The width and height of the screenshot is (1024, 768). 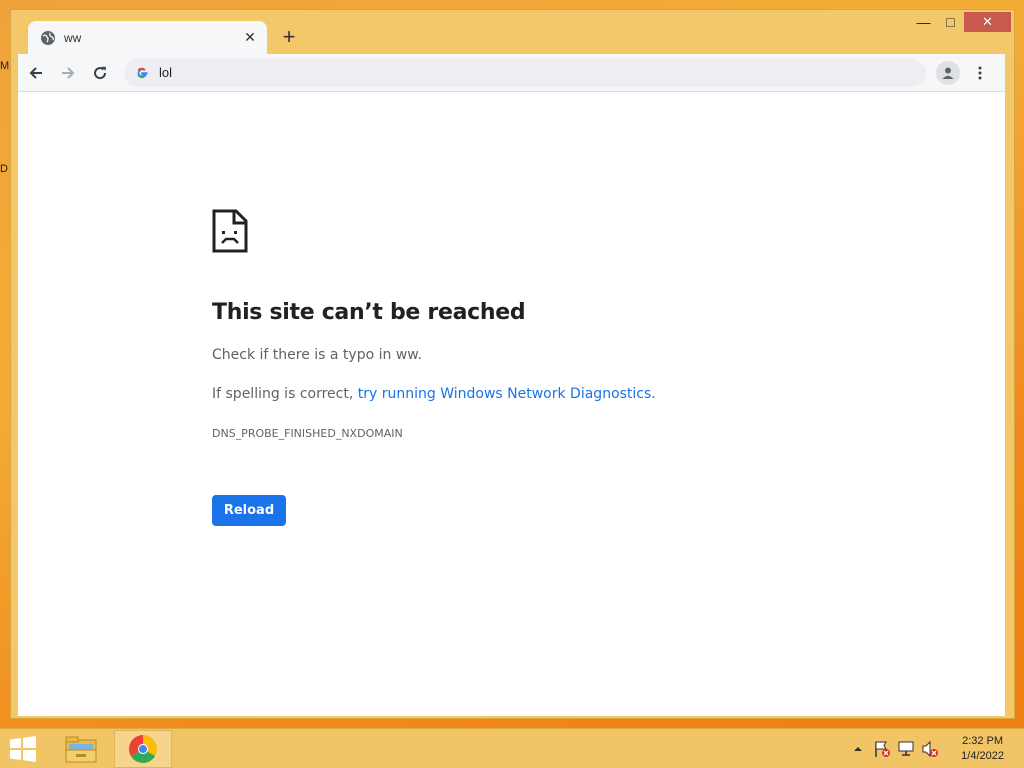 What do you see at coordinates (166, 72) in the screenshot?
I see `url-text: lol` at bounding box center [166, 72].